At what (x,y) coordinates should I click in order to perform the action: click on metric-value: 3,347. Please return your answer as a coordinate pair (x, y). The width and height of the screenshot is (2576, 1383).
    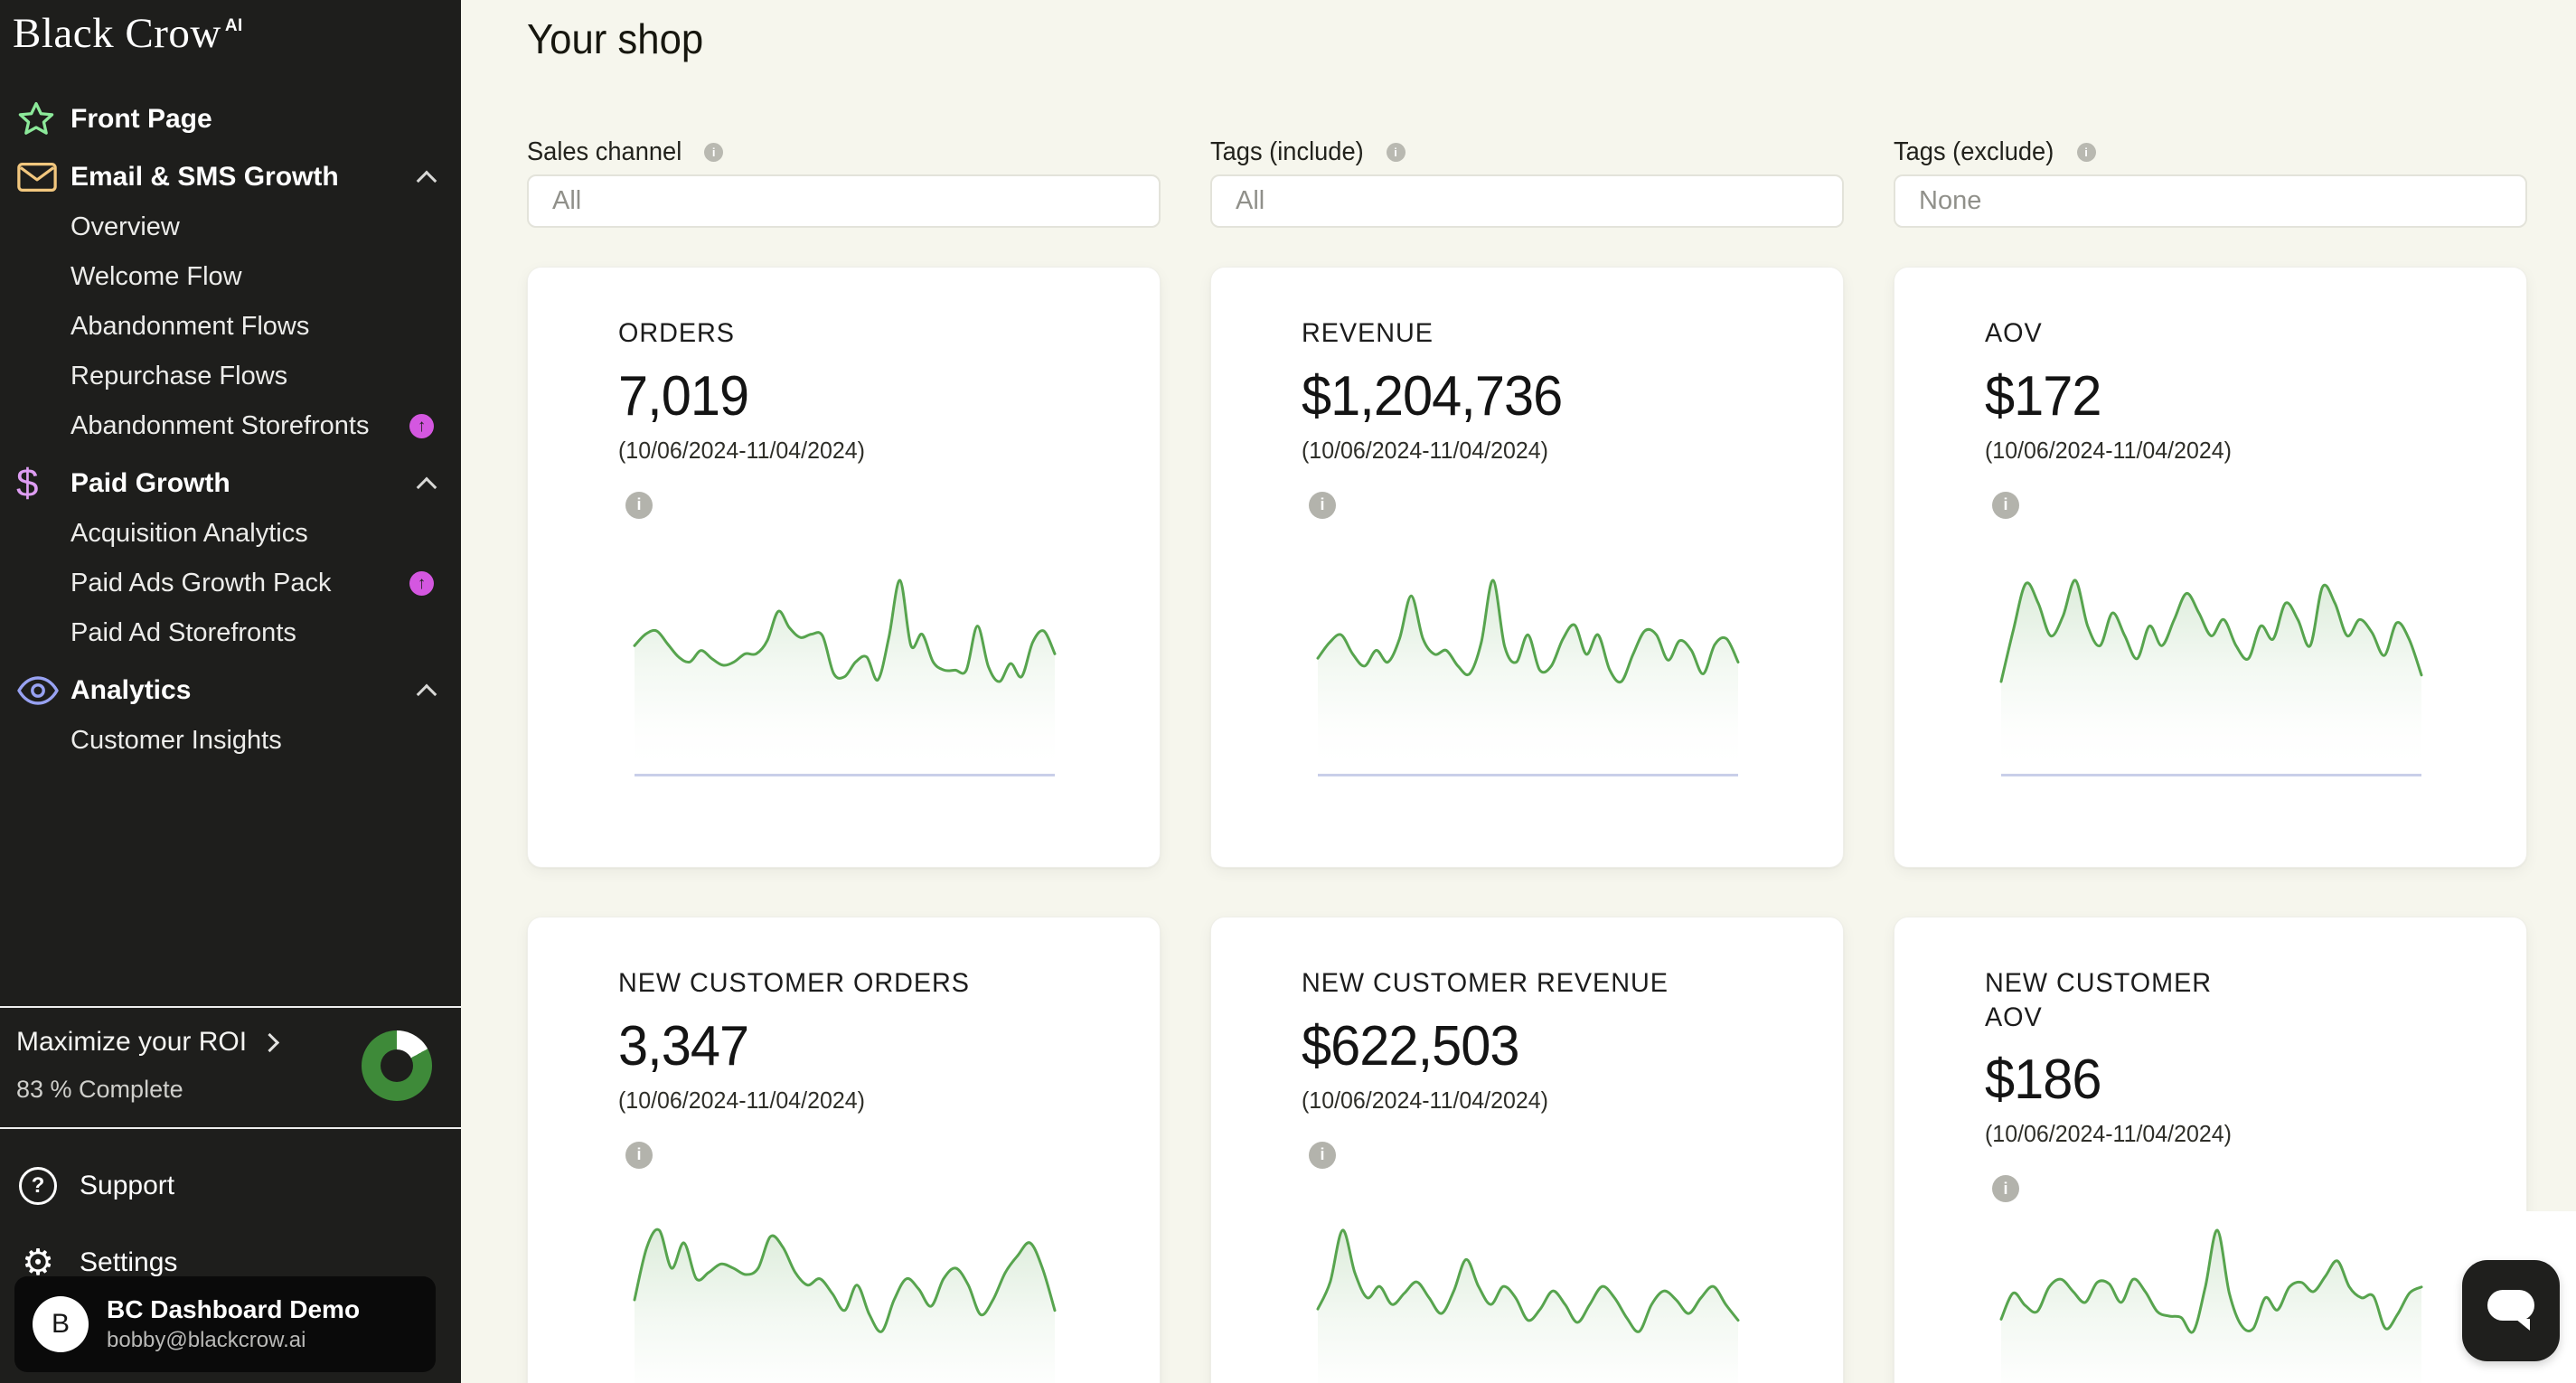
    Looking at the image, I should click on (684, 1046).